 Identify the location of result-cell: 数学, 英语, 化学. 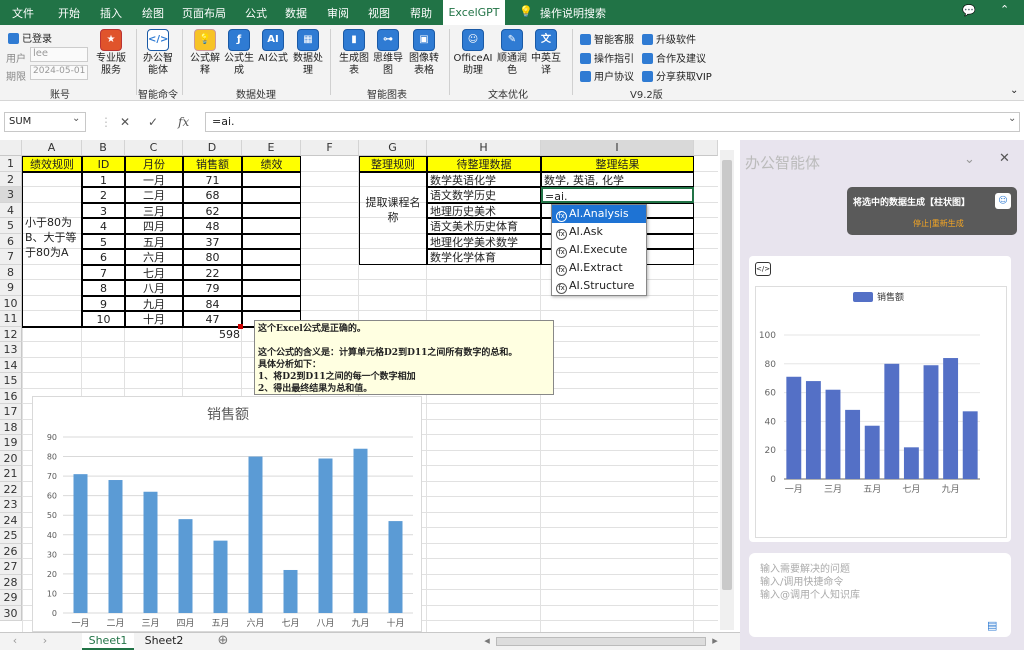
(617, 179).